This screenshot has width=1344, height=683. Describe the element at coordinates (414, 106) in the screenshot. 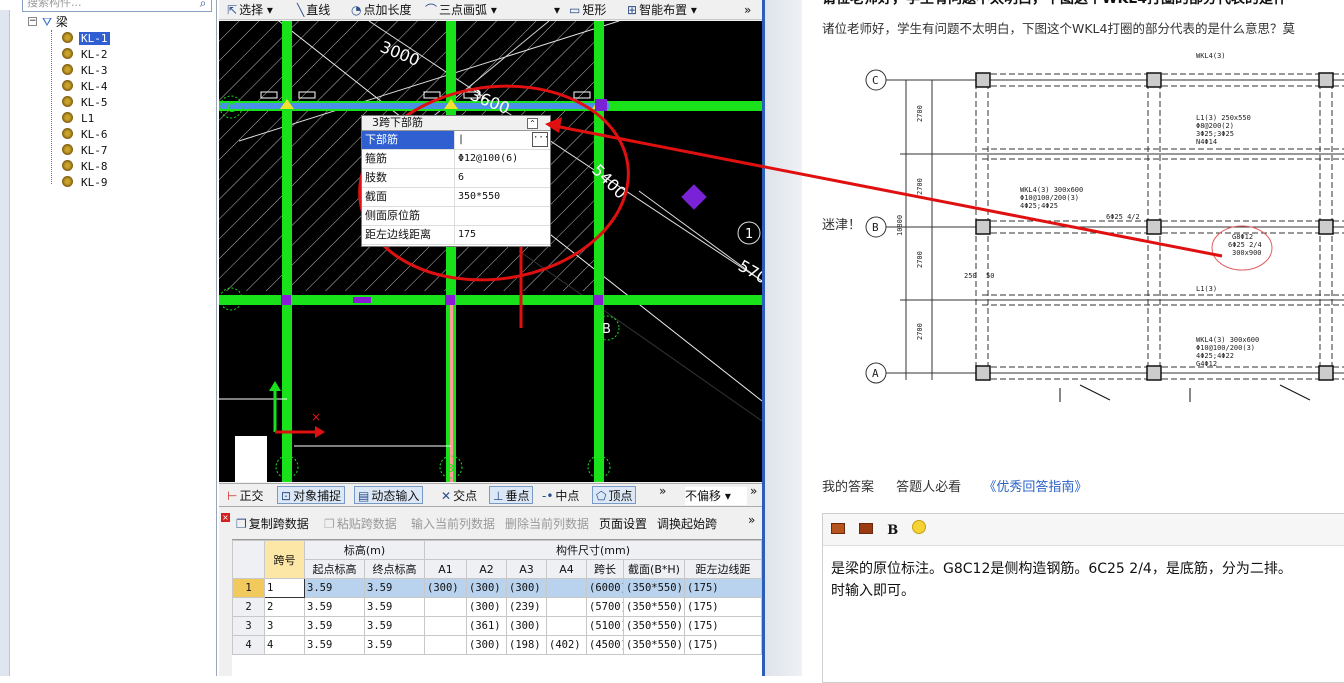

I see `selected-beam-kl1` at that location.